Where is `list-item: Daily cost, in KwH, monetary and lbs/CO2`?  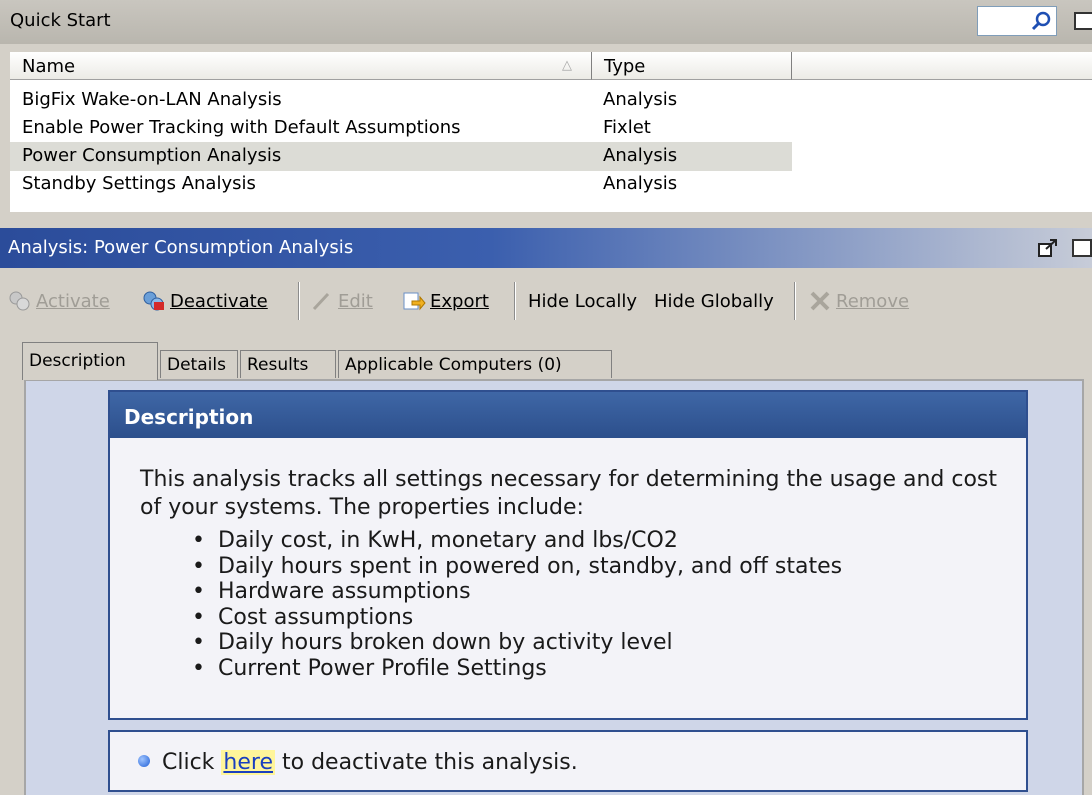
list-item: Daily cost, in KwH, monetary and lbs/CO2 is located at coordinates (517, 541).